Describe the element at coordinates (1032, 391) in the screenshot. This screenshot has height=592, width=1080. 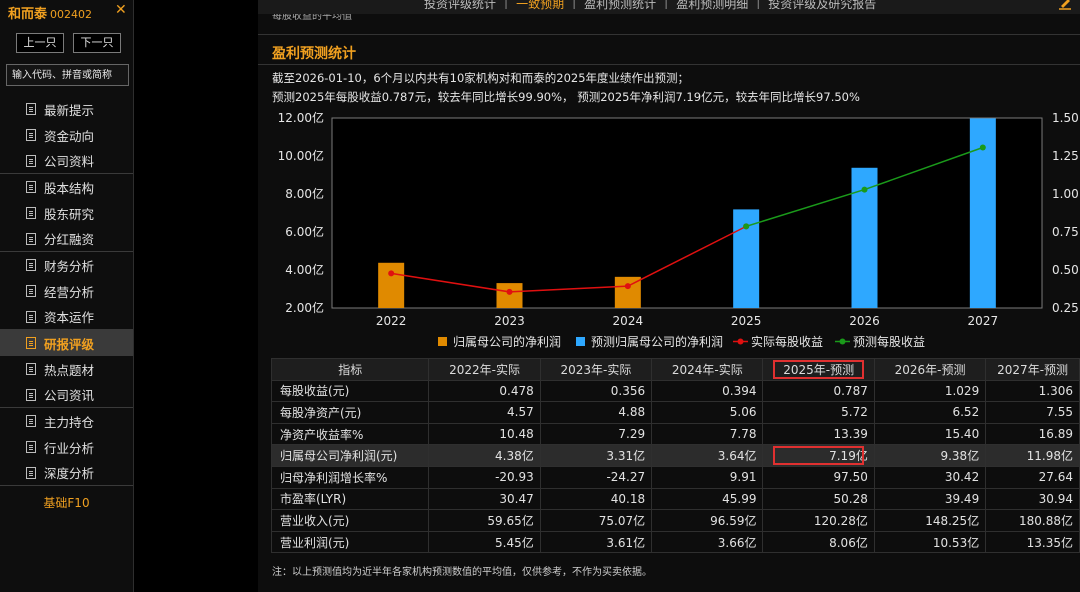
I see `table-cell: 1.306` at that location.